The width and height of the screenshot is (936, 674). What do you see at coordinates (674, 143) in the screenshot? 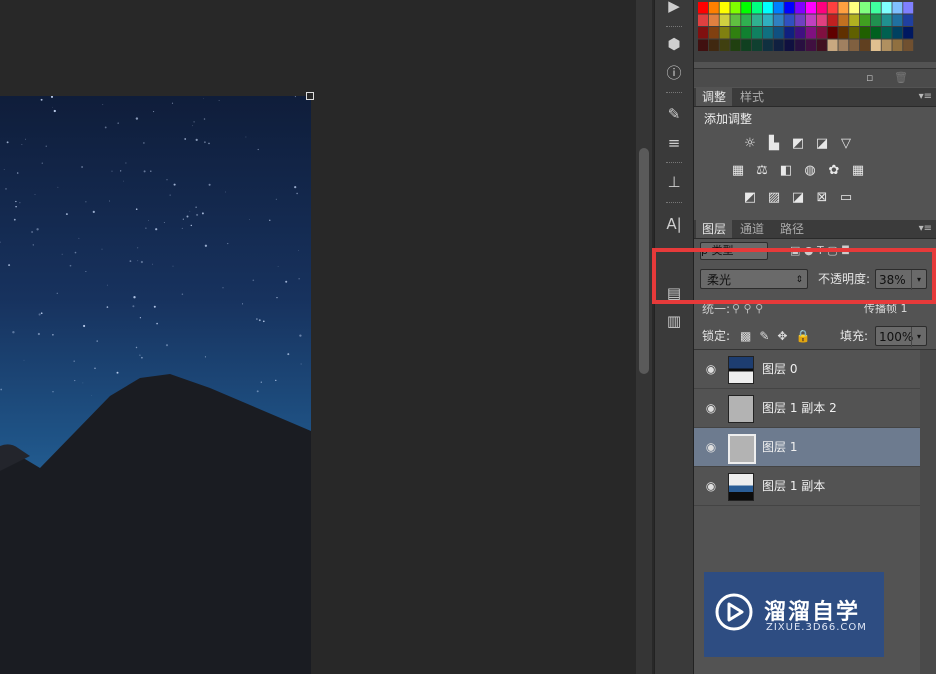
I see `brush-settings-icon: ≡` at bounding box center [674, 143].